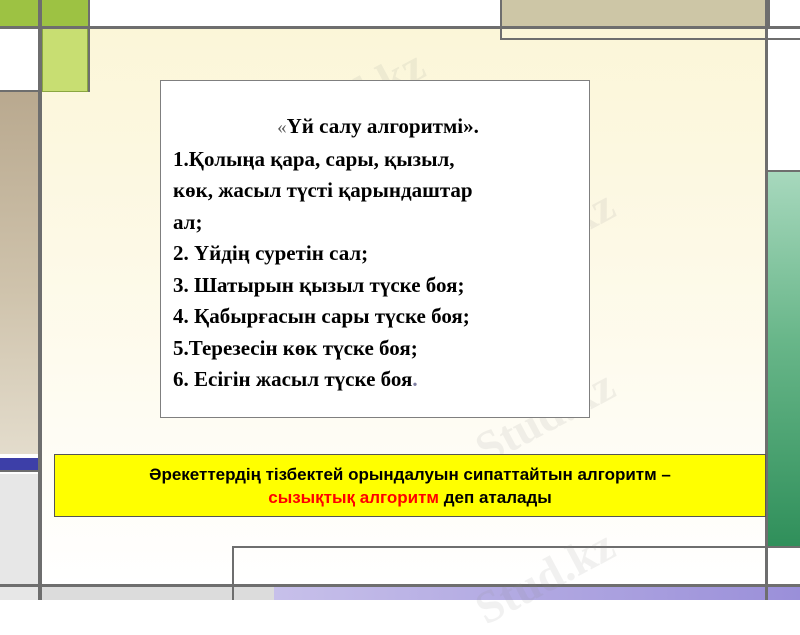 The height and width of the screenshot is (635, 800). Describe the element at coordinates (314, 158) in the screenshot. I see `step-1-line-a: 1.Қолыңа қара, сары, қызыл,` at that location.